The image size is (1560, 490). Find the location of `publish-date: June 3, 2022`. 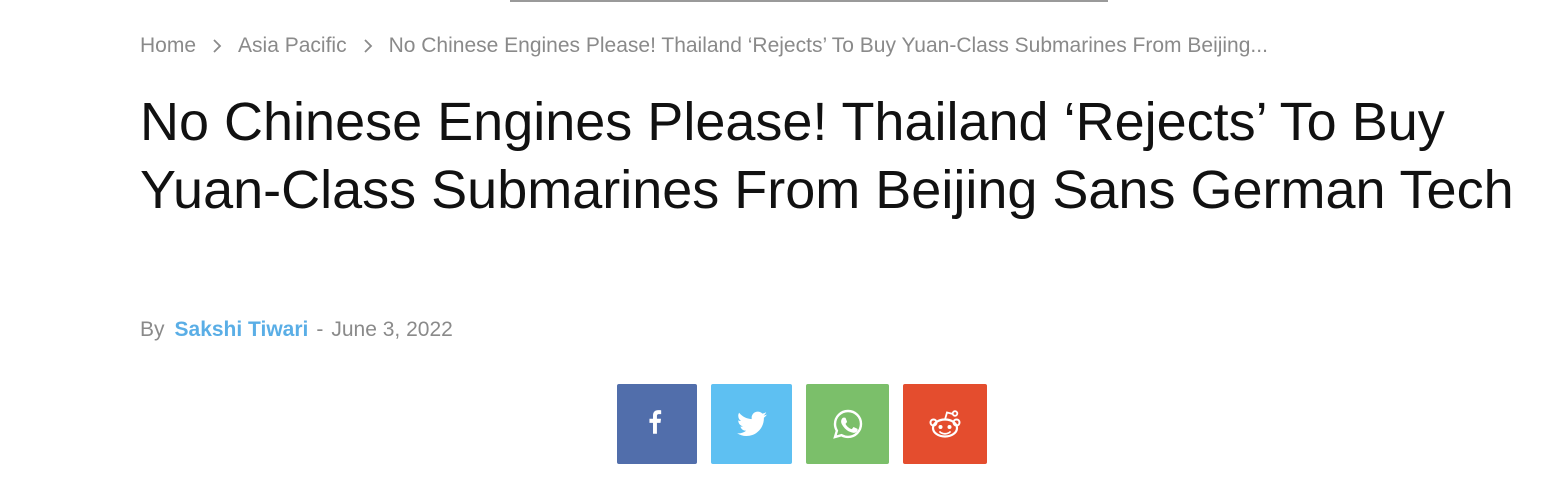

publish-date: June 3, 2022 is located at coordinates (392, 329).